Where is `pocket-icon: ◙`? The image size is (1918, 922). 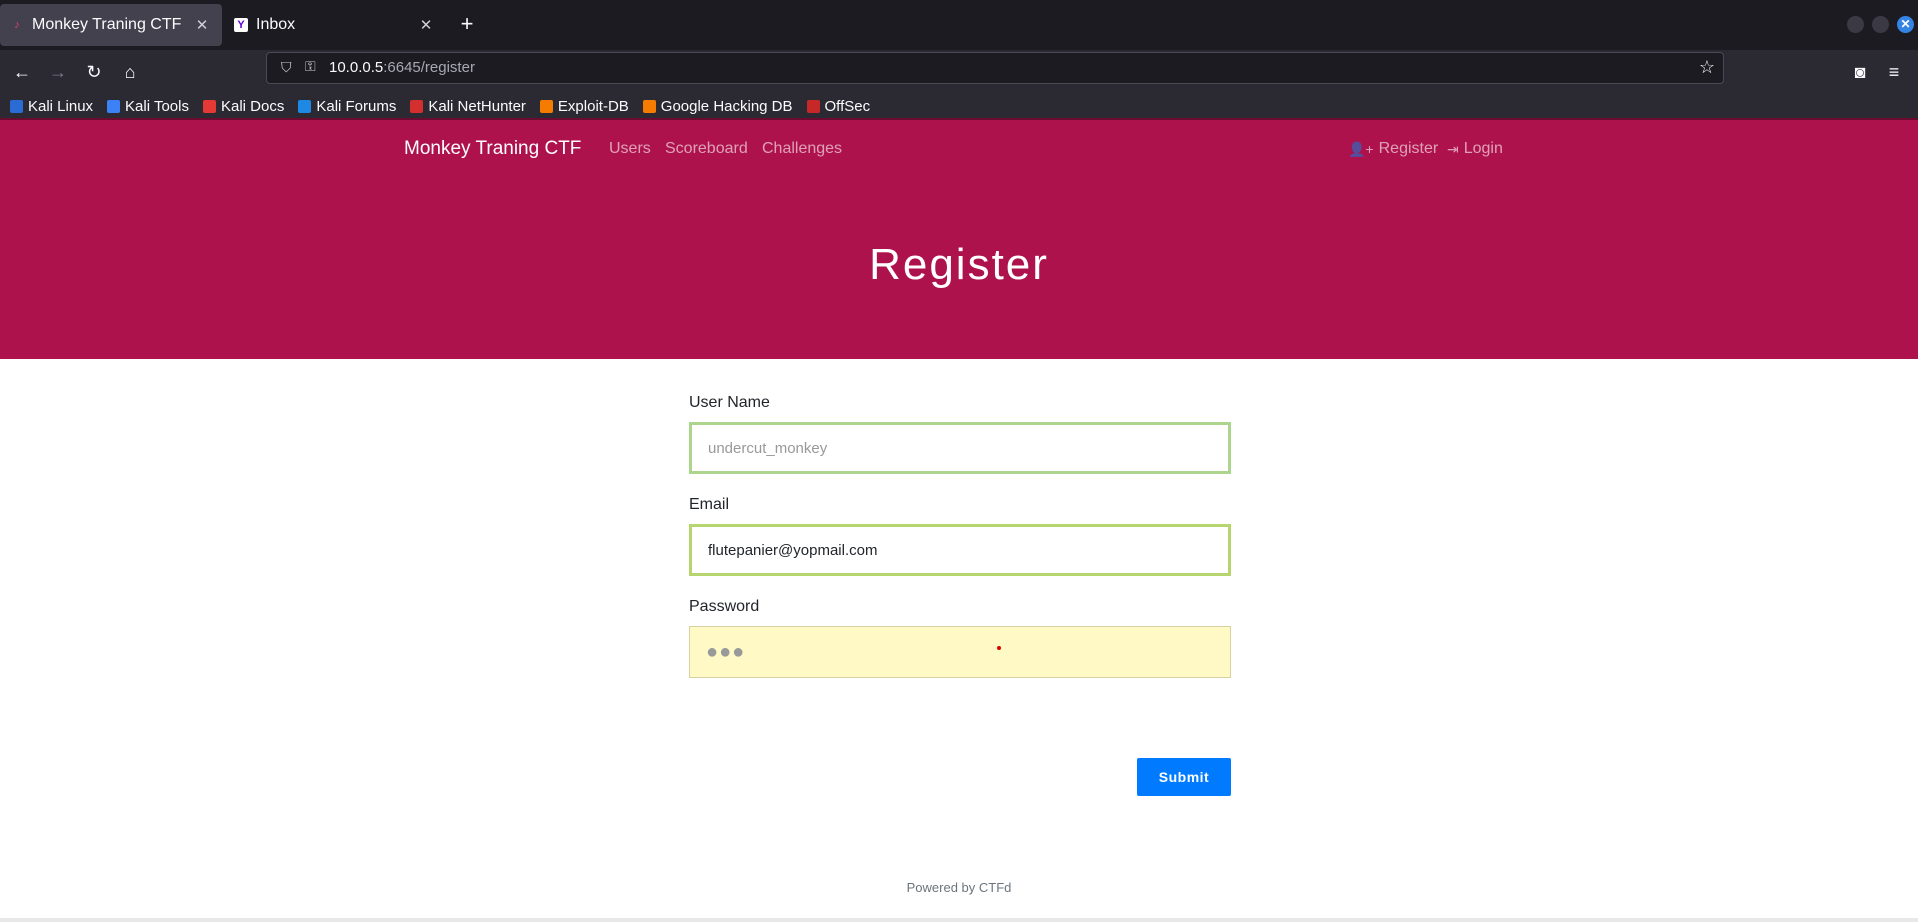
pocket-icon: ◙ is located at coordinates (1860, 72).